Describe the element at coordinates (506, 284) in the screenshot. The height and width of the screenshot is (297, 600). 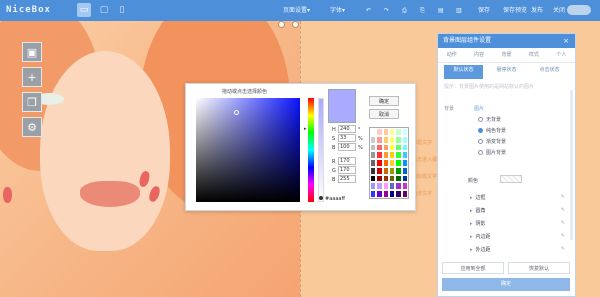
I see `save-button: 确定` at that location.